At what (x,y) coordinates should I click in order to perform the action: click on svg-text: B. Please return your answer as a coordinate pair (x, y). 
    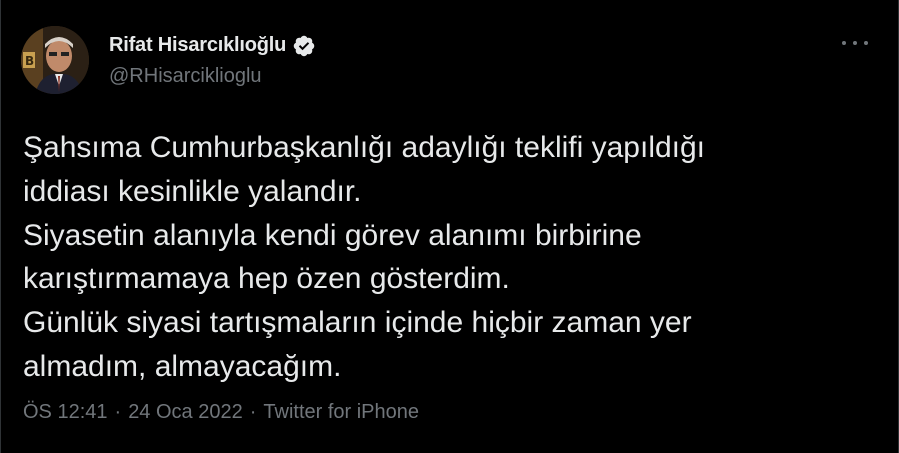
    Looking at the image, I should click on (29, 61).